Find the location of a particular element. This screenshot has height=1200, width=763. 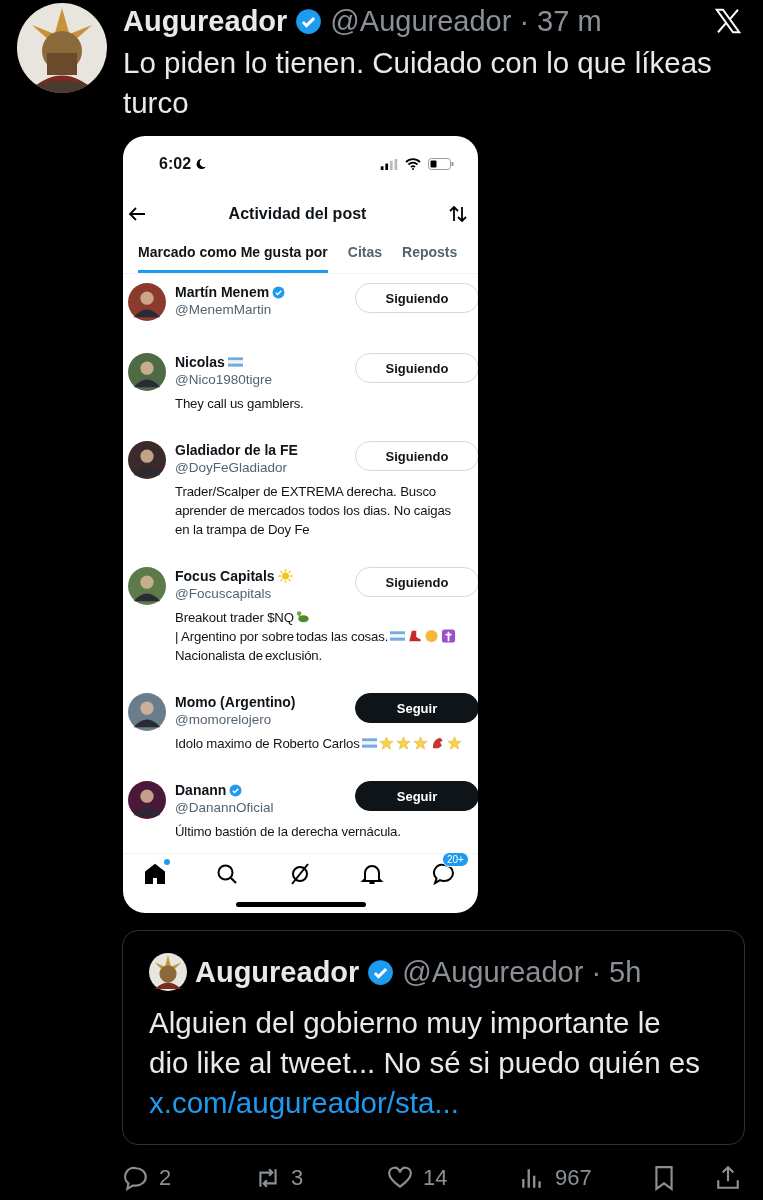

turtle-icon is located at coordinates (303, 617).